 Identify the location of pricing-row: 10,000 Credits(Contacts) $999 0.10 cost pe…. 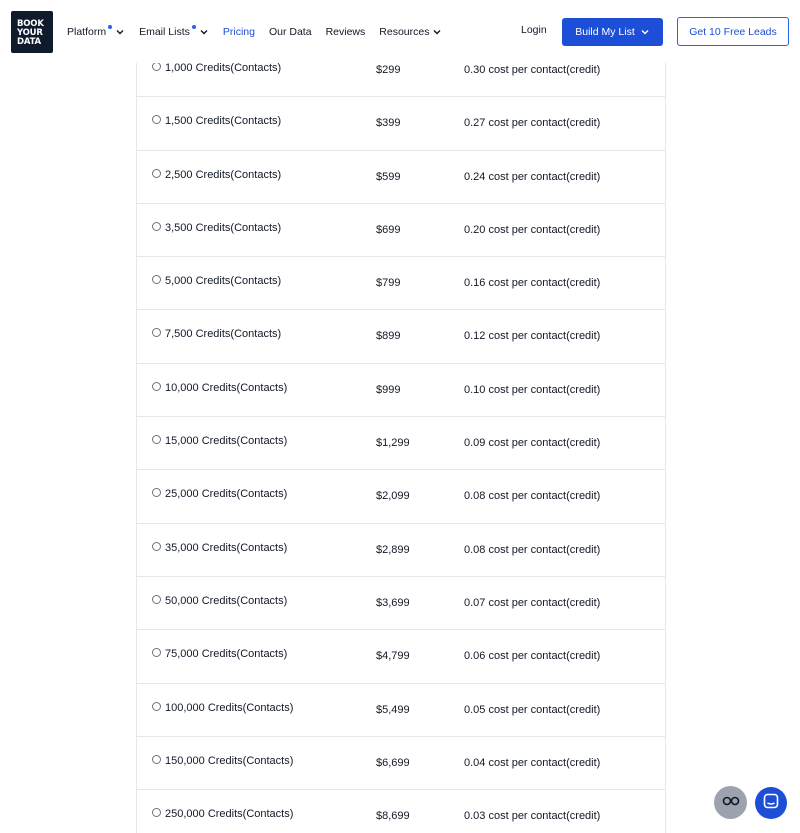
(401, 391).